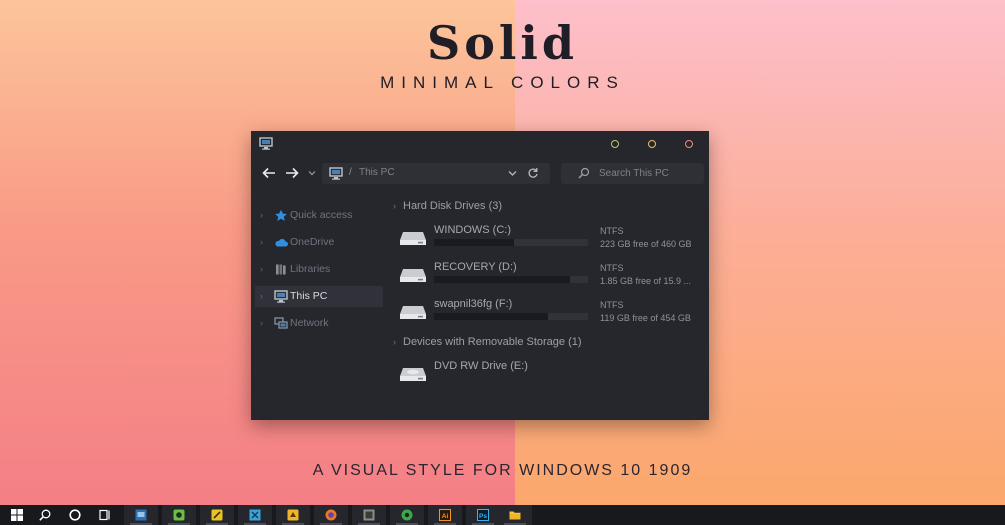  Describe the element at coordinates (533, 173) in the screenshot. I see `refresh-icon` at that location.